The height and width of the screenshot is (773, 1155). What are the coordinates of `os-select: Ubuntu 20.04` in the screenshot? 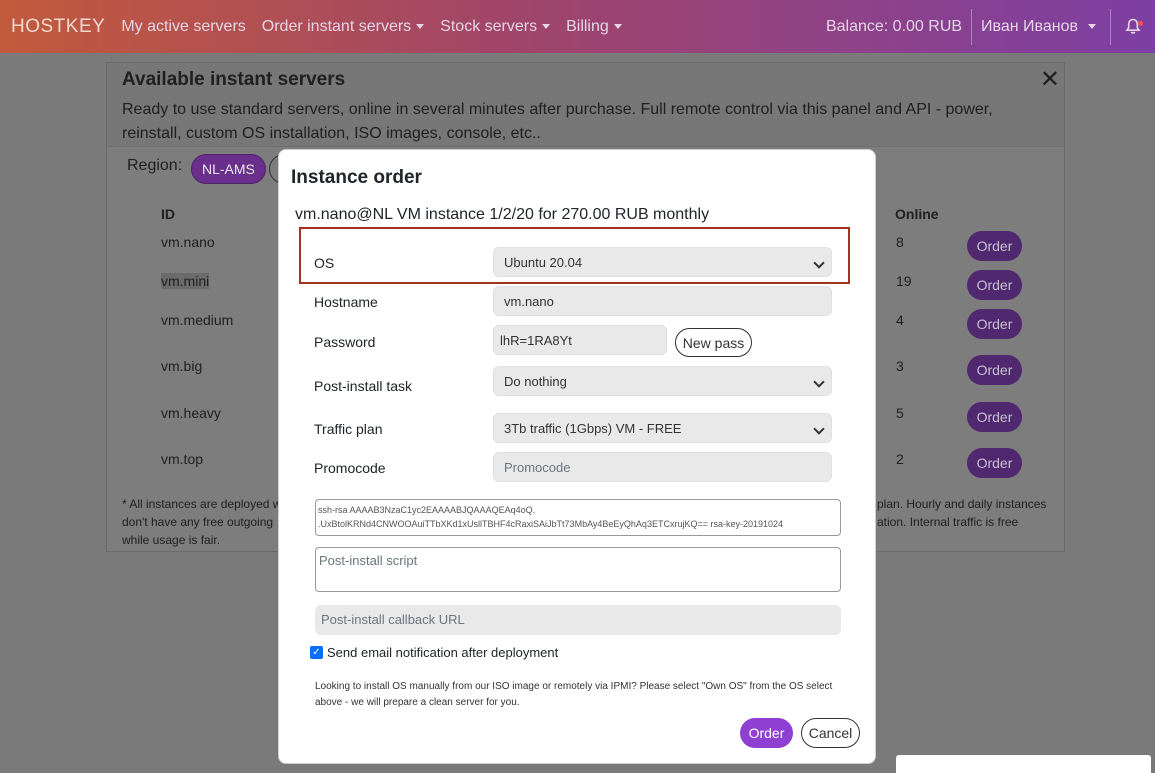 It's located at (662, 262).